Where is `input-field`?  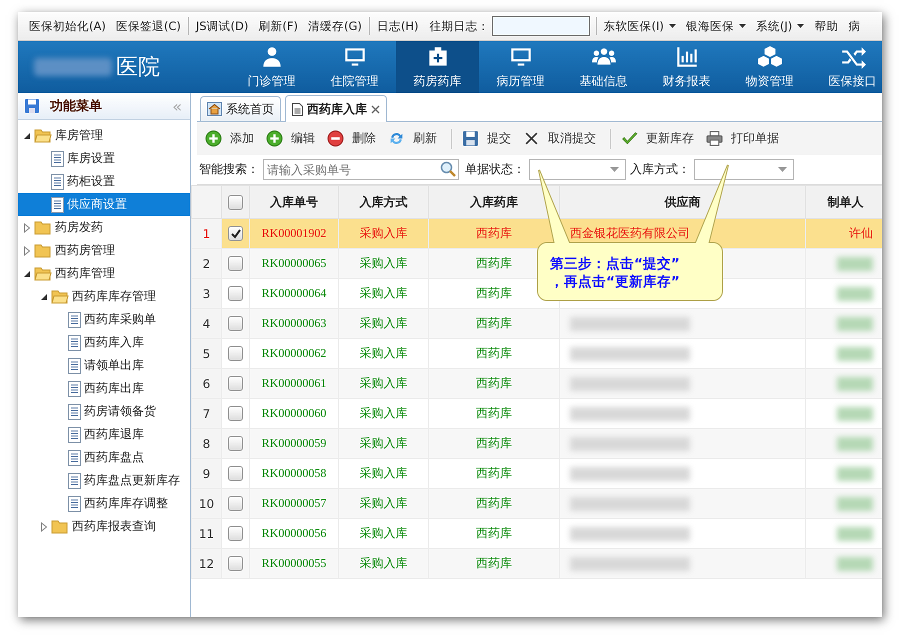 input-field is located at coordinates (541, 26).